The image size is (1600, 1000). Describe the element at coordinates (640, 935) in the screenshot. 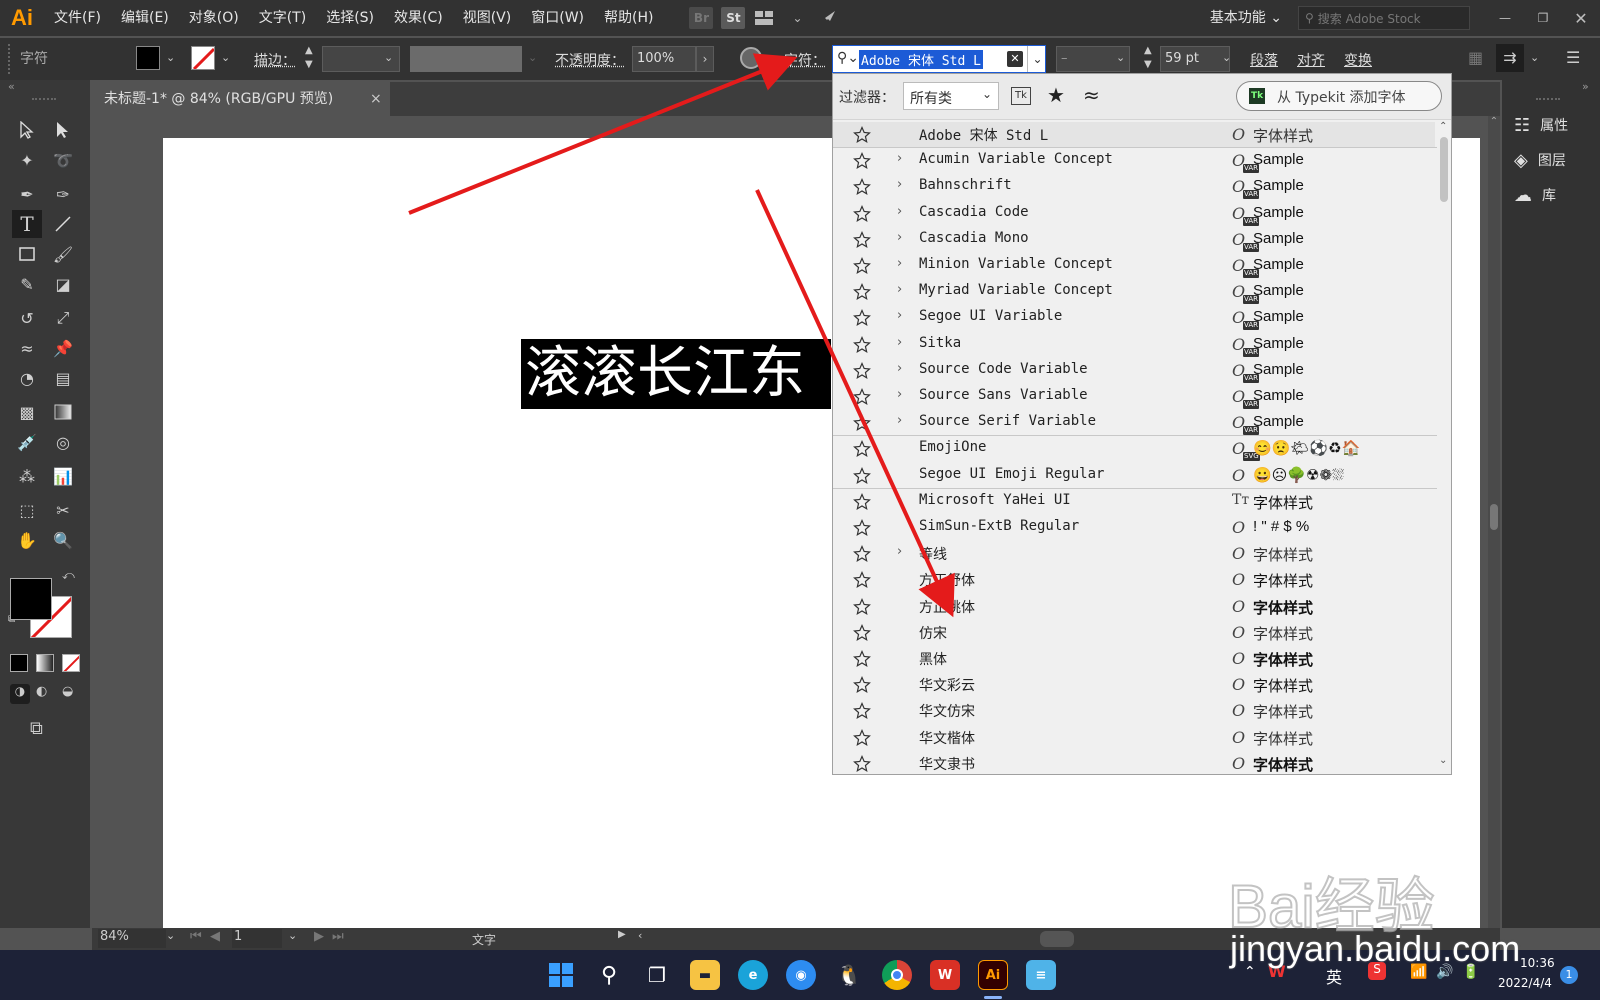

I see `scroll-left-icon: ‹` at that location.